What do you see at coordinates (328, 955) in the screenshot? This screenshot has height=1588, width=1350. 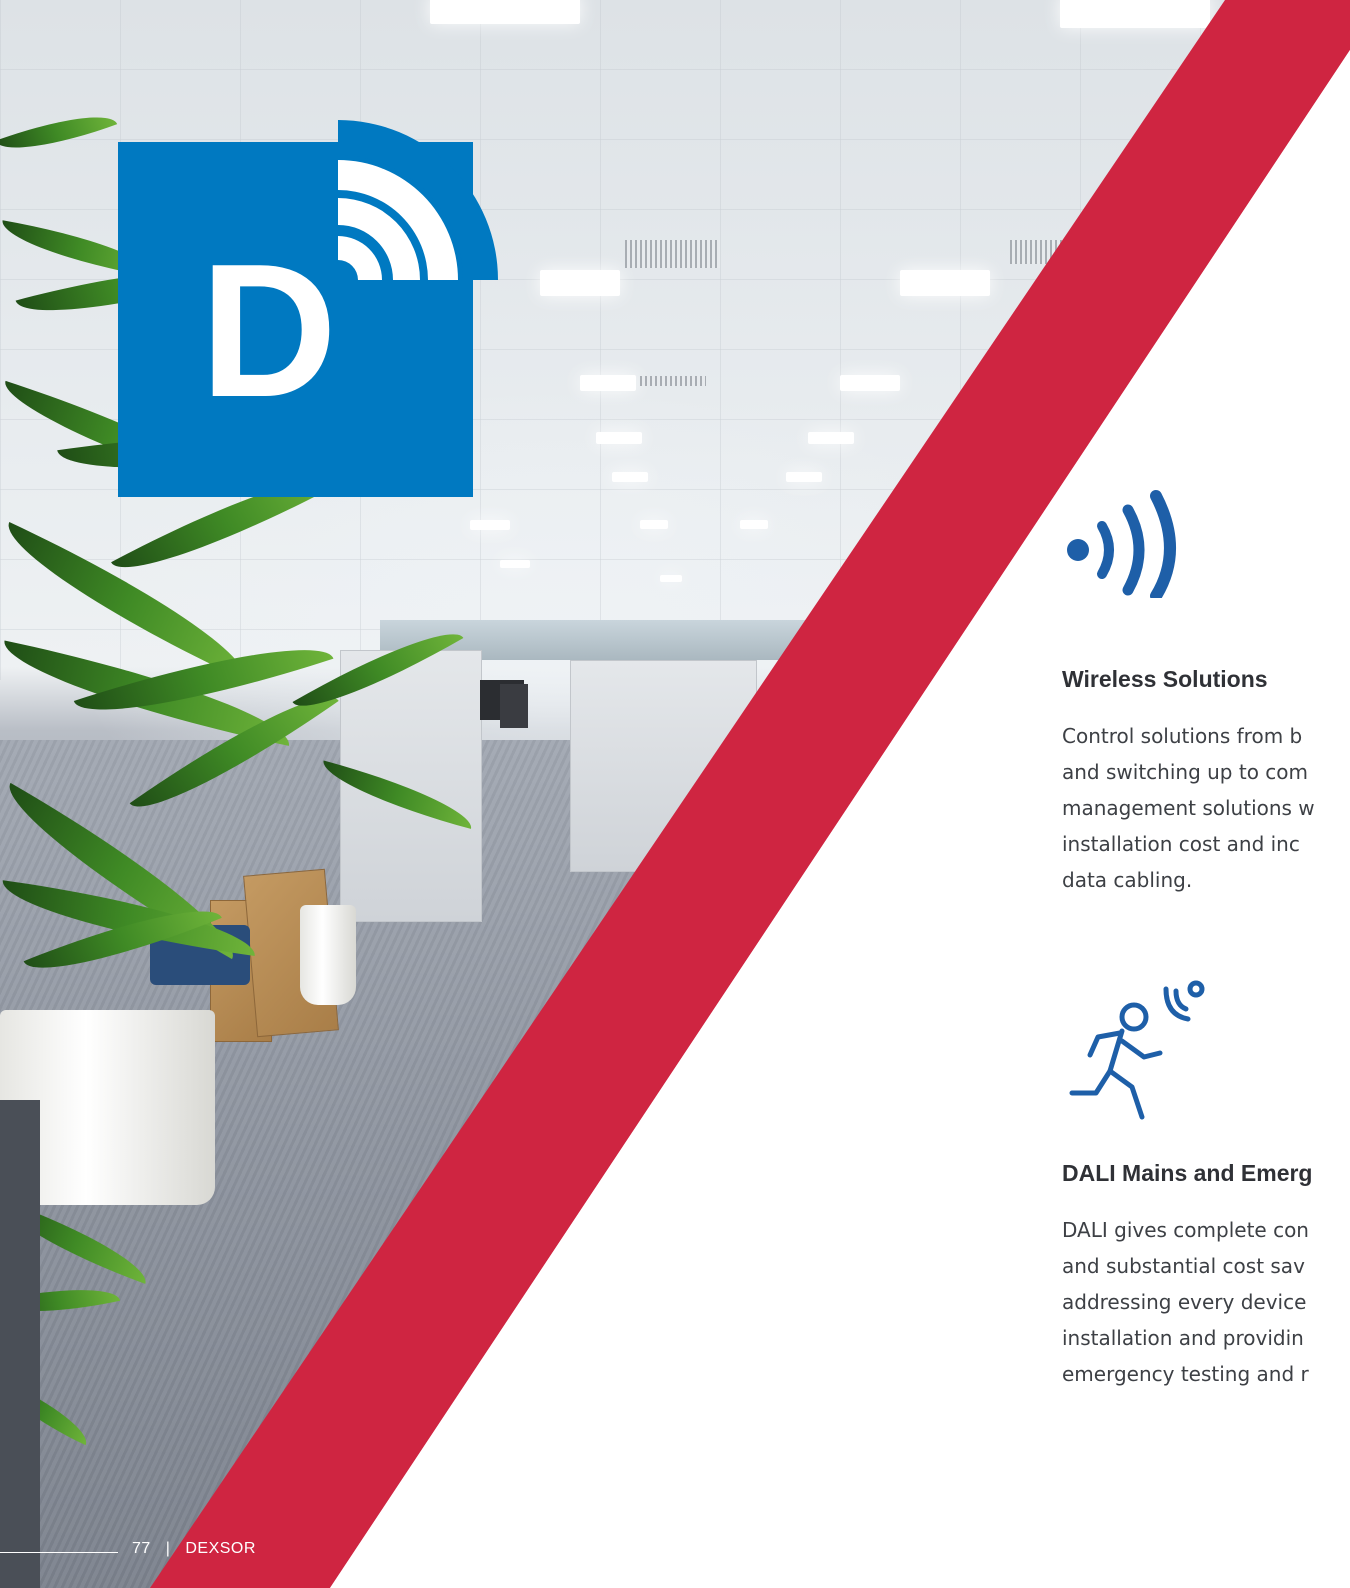 I see `white-planter` at bounding box center [328, 955].